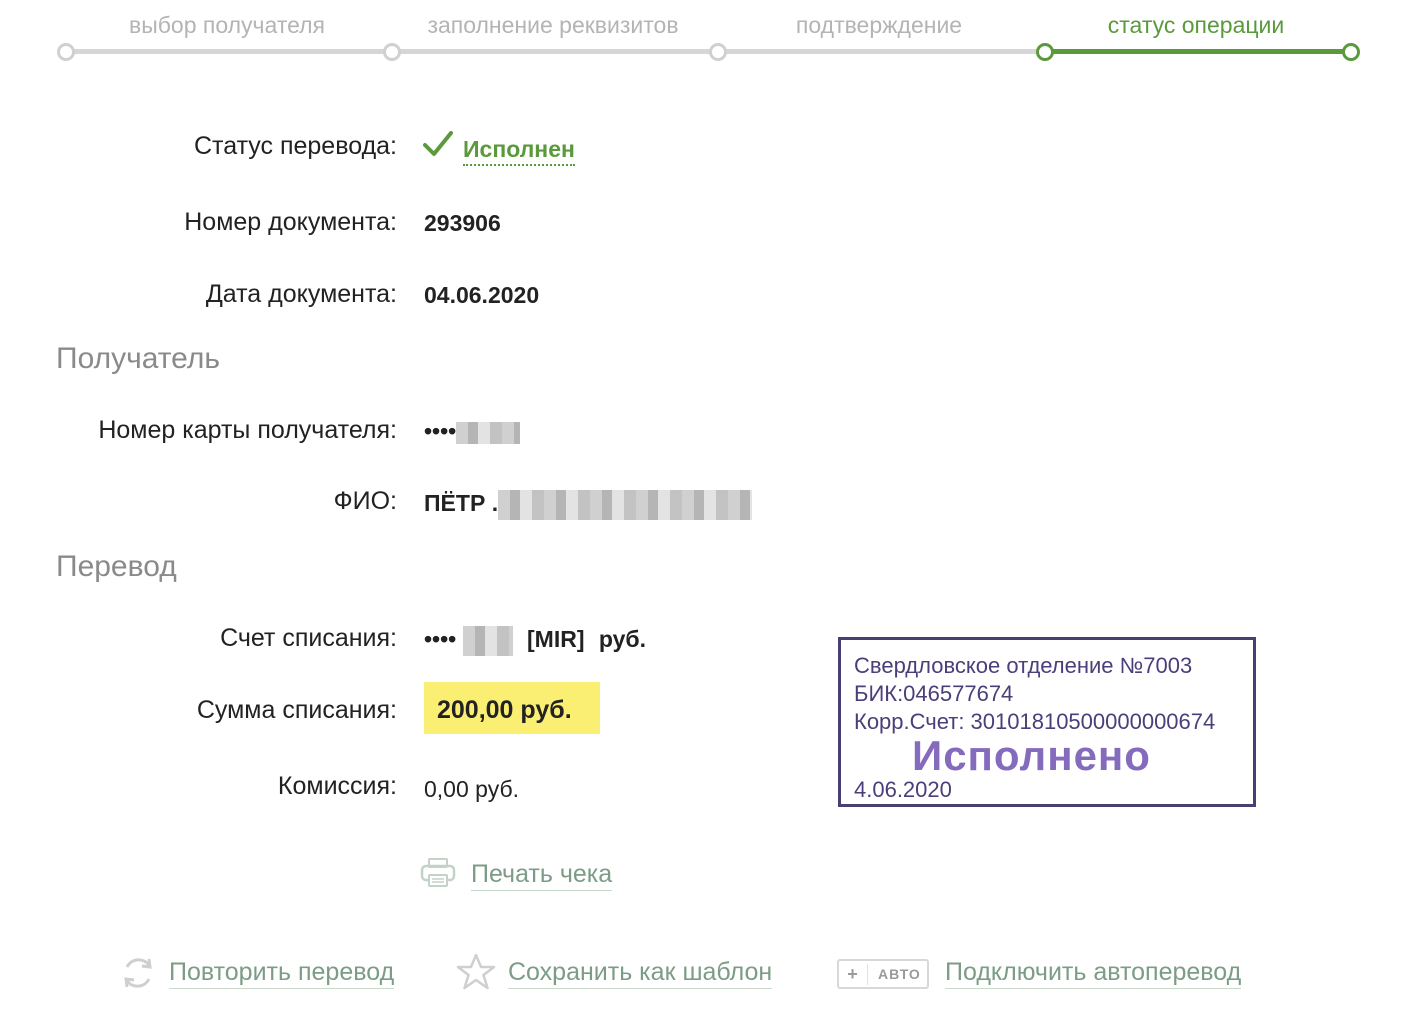 The height and width of the screenshot is (1018, 1420). I want to click on save-template-link: Сохранить как шаблон, so click(640, 973).